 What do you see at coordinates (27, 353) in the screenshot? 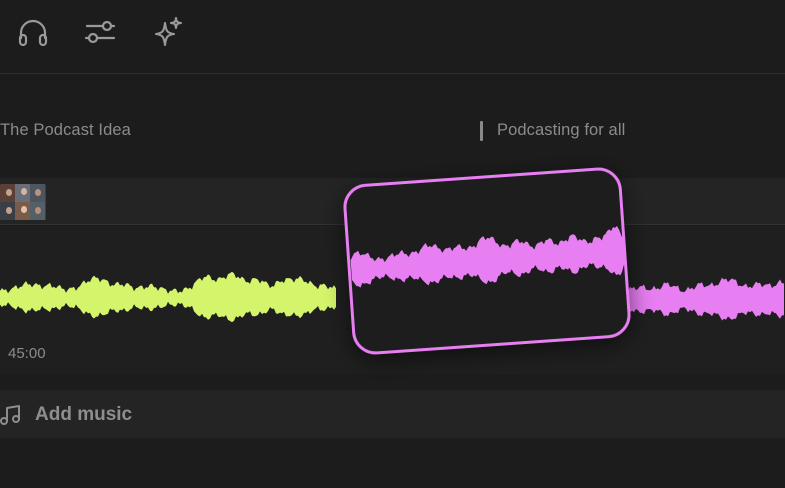
I see `timestamp: 45:00` at bounding box center [27, 353].